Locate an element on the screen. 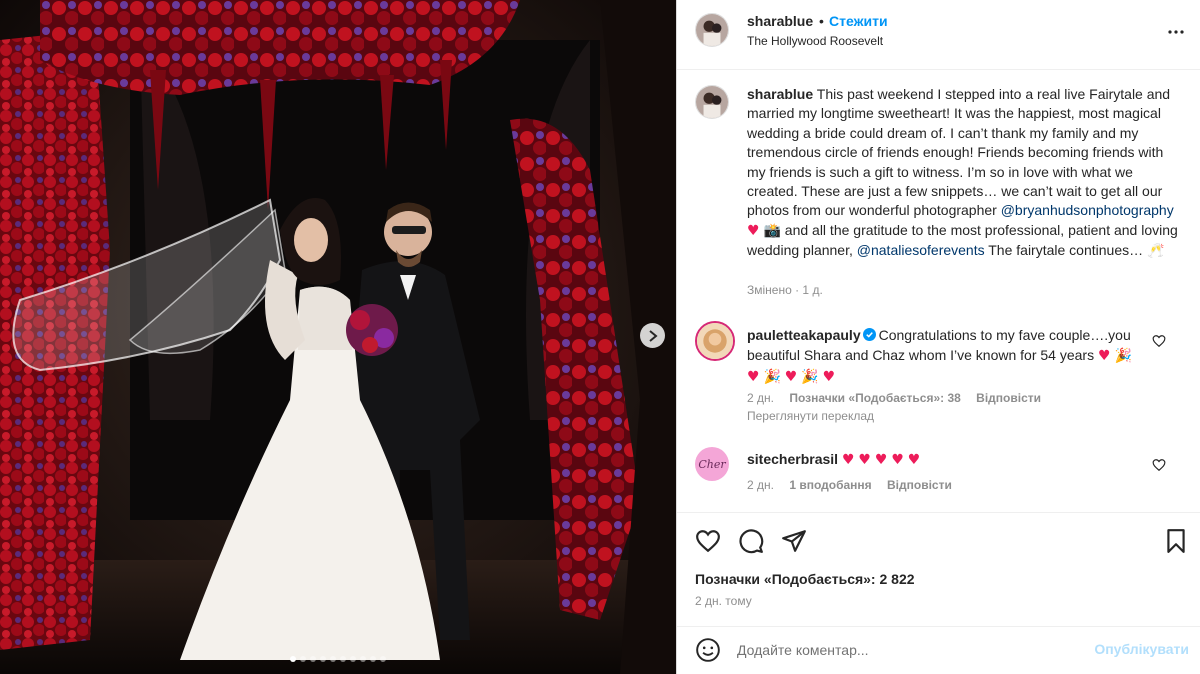 The image size is (1200, 674). comment-icon is located at coordinates (751, 541).